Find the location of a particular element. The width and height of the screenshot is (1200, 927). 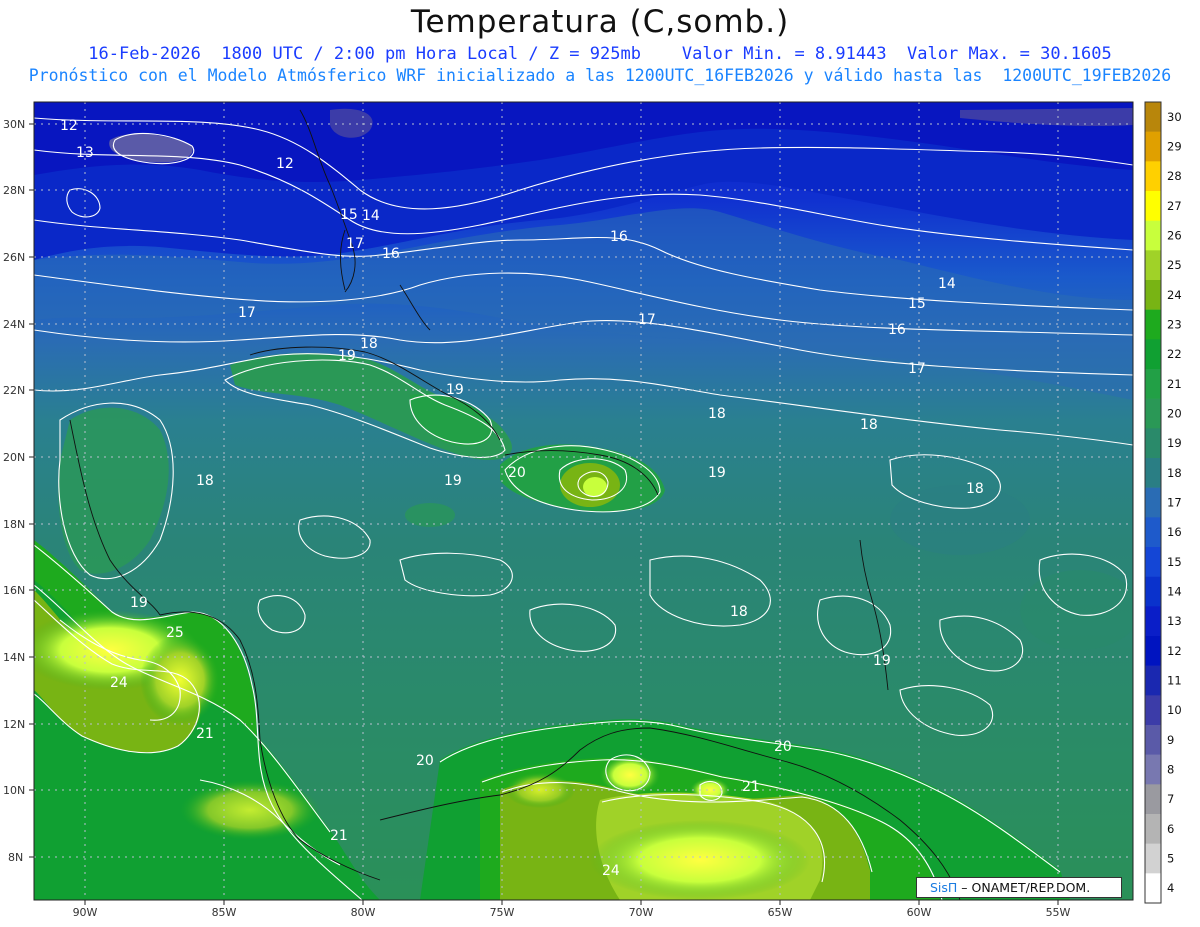

contour-label: 13 is located at coordinates (85, 153).